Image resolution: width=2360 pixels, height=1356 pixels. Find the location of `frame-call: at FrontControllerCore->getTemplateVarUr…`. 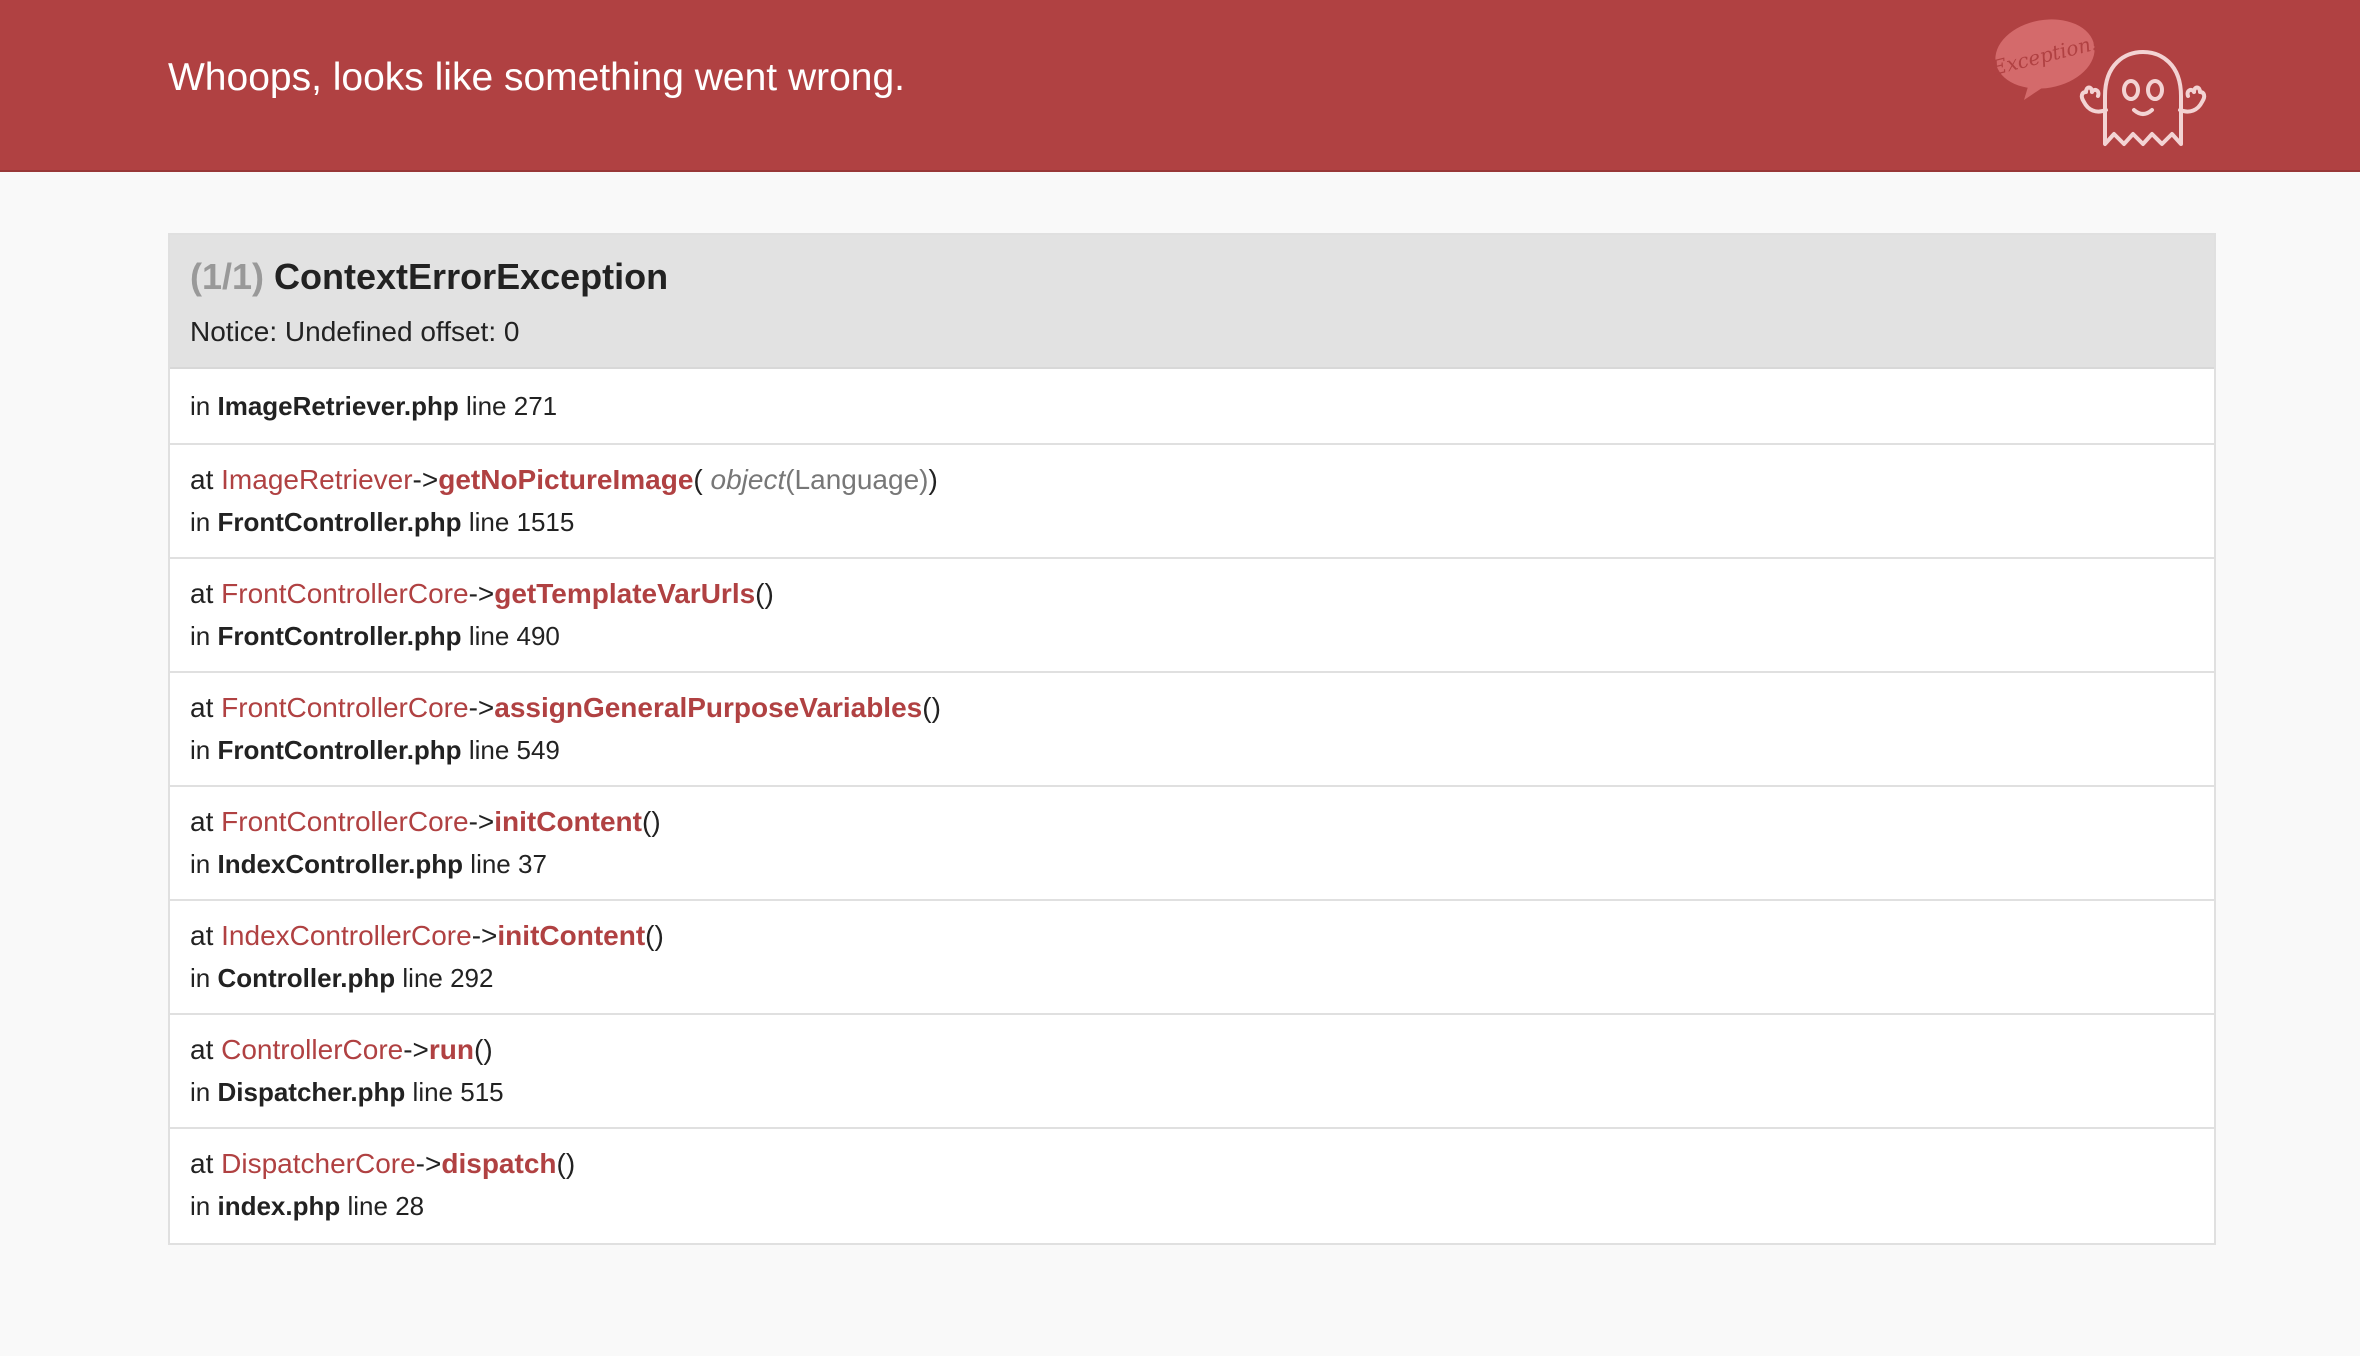

frame-call: at FrontControllerCore->getTemplateVarUr… is located at coordinates (1192, 594).